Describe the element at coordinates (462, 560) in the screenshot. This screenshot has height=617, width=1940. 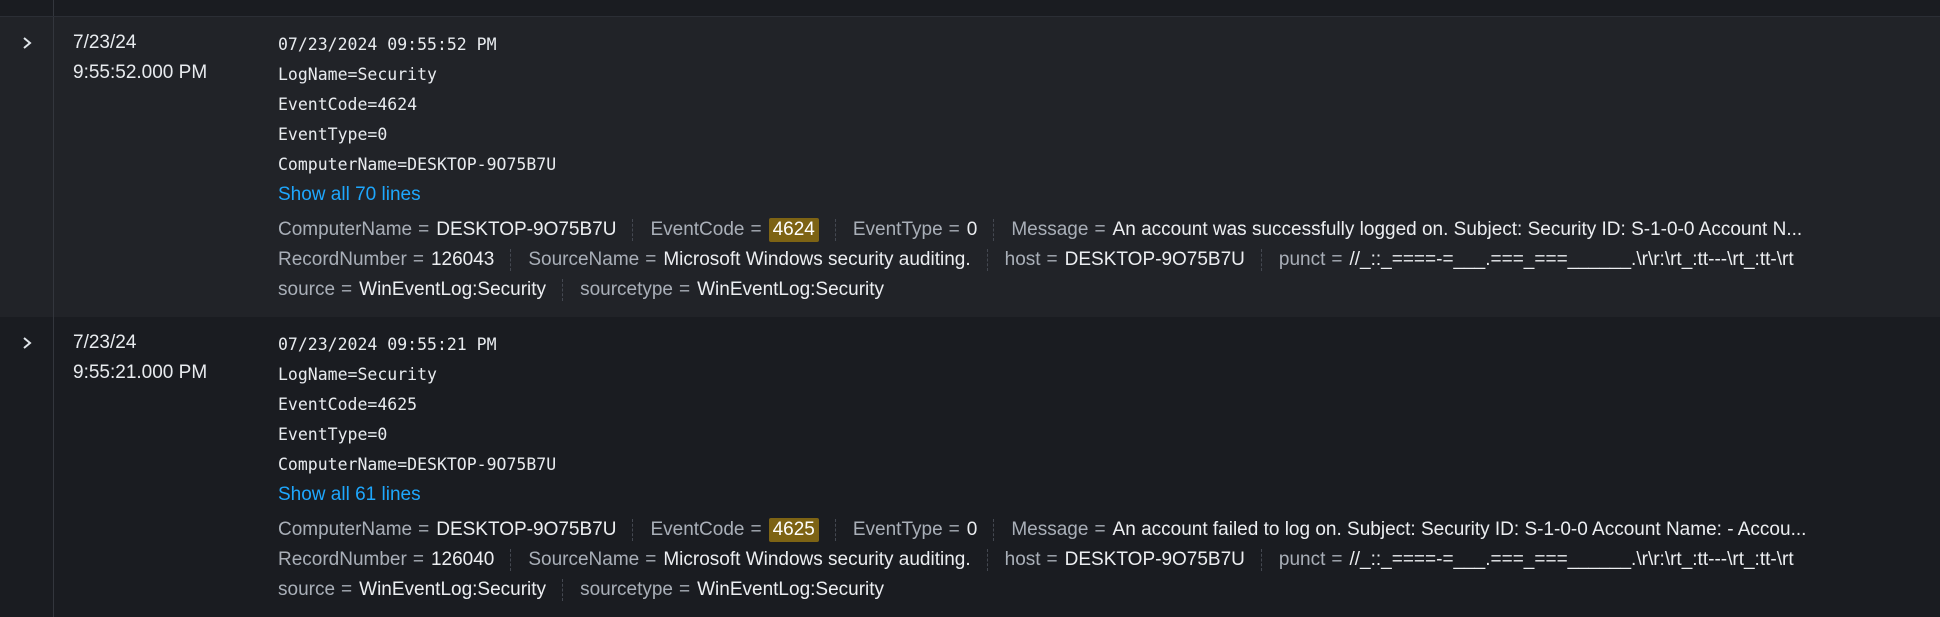
I see `field-value: 126040` at that location.